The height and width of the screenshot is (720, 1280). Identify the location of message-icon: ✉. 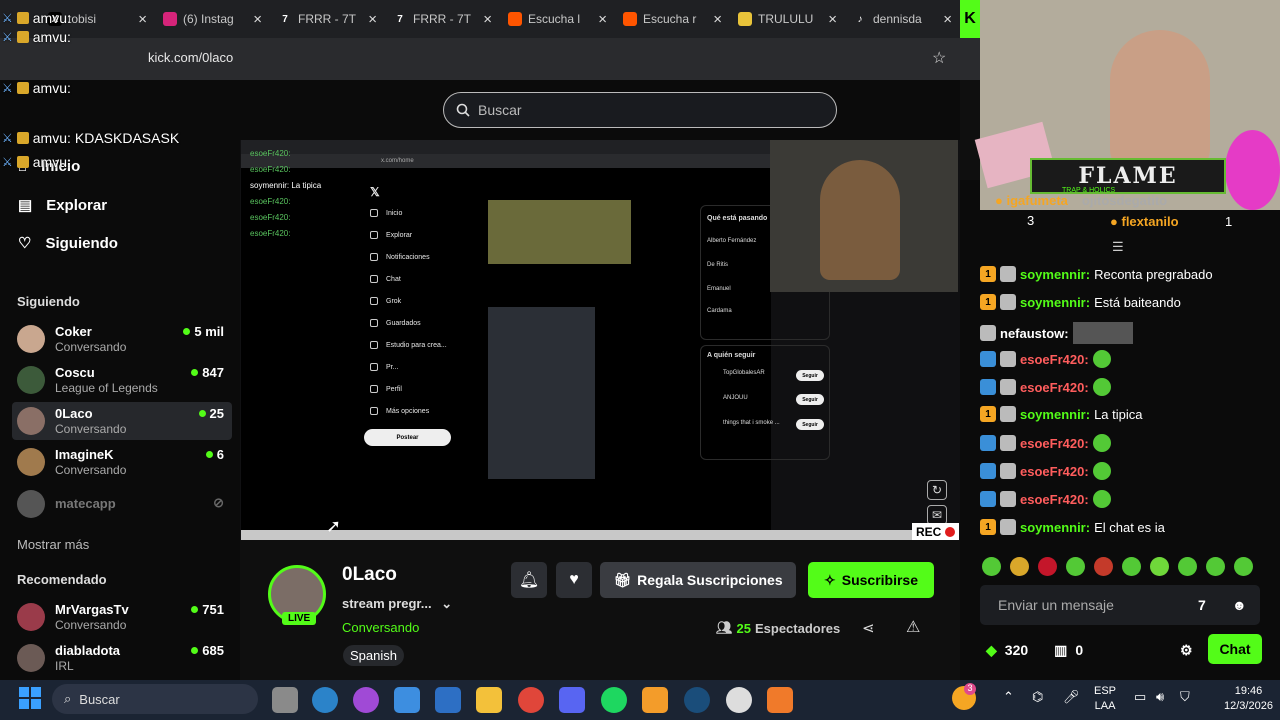
(937, 515).